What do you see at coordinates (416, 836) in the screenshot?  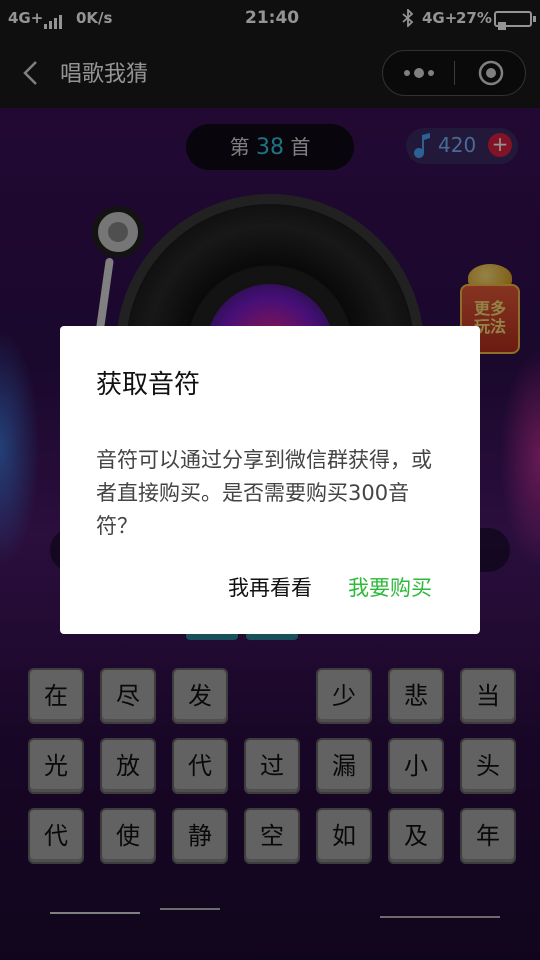 I see `key: 及` at bounding box center [416, 836].